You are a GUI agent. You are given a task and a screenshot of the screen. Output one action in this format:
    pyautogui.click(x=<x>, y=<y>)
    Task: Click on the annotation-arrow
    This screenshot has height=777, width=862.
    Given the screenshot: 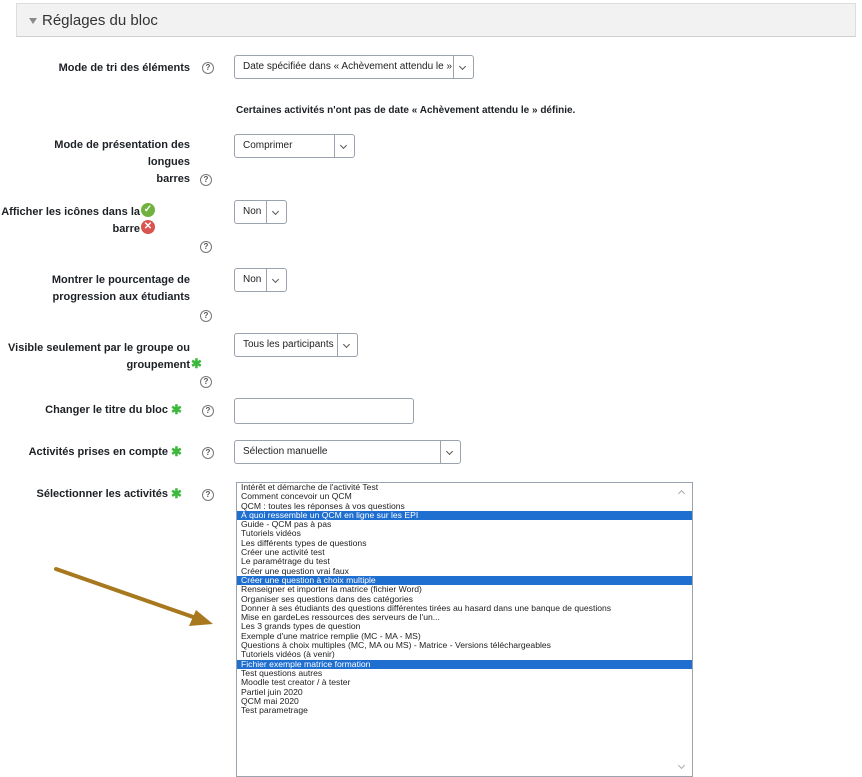 What is the action you would take?
    pyautogui.click(x=133, y=596)
    